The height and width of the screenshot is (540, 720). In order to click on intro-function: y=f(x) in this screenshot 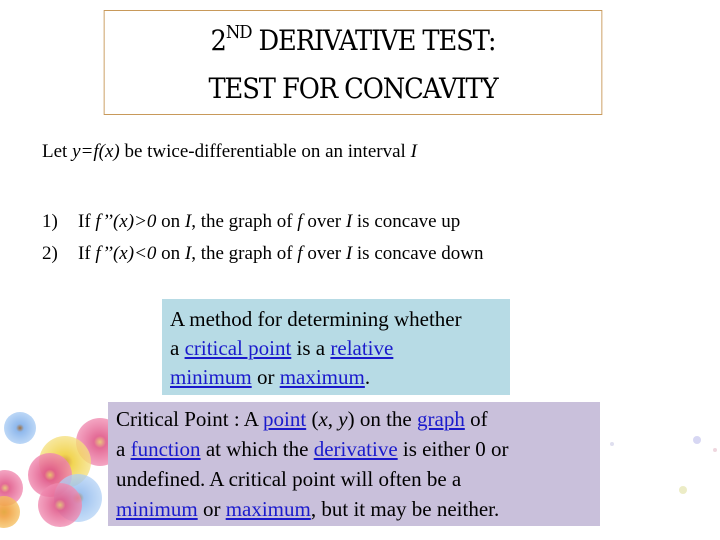, I will do `click(96, 151)`.